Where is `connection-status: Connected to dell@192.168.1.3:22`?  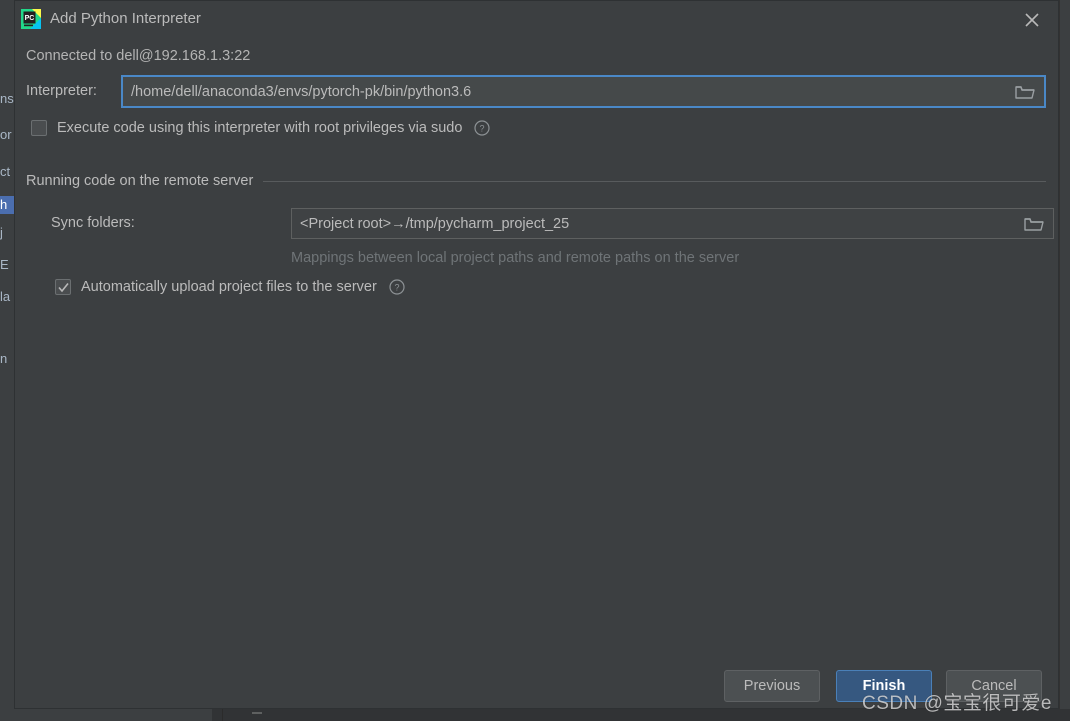
connection-status: Connected to dell@192.168.1.3:22 is located at coordinates (138, 56).